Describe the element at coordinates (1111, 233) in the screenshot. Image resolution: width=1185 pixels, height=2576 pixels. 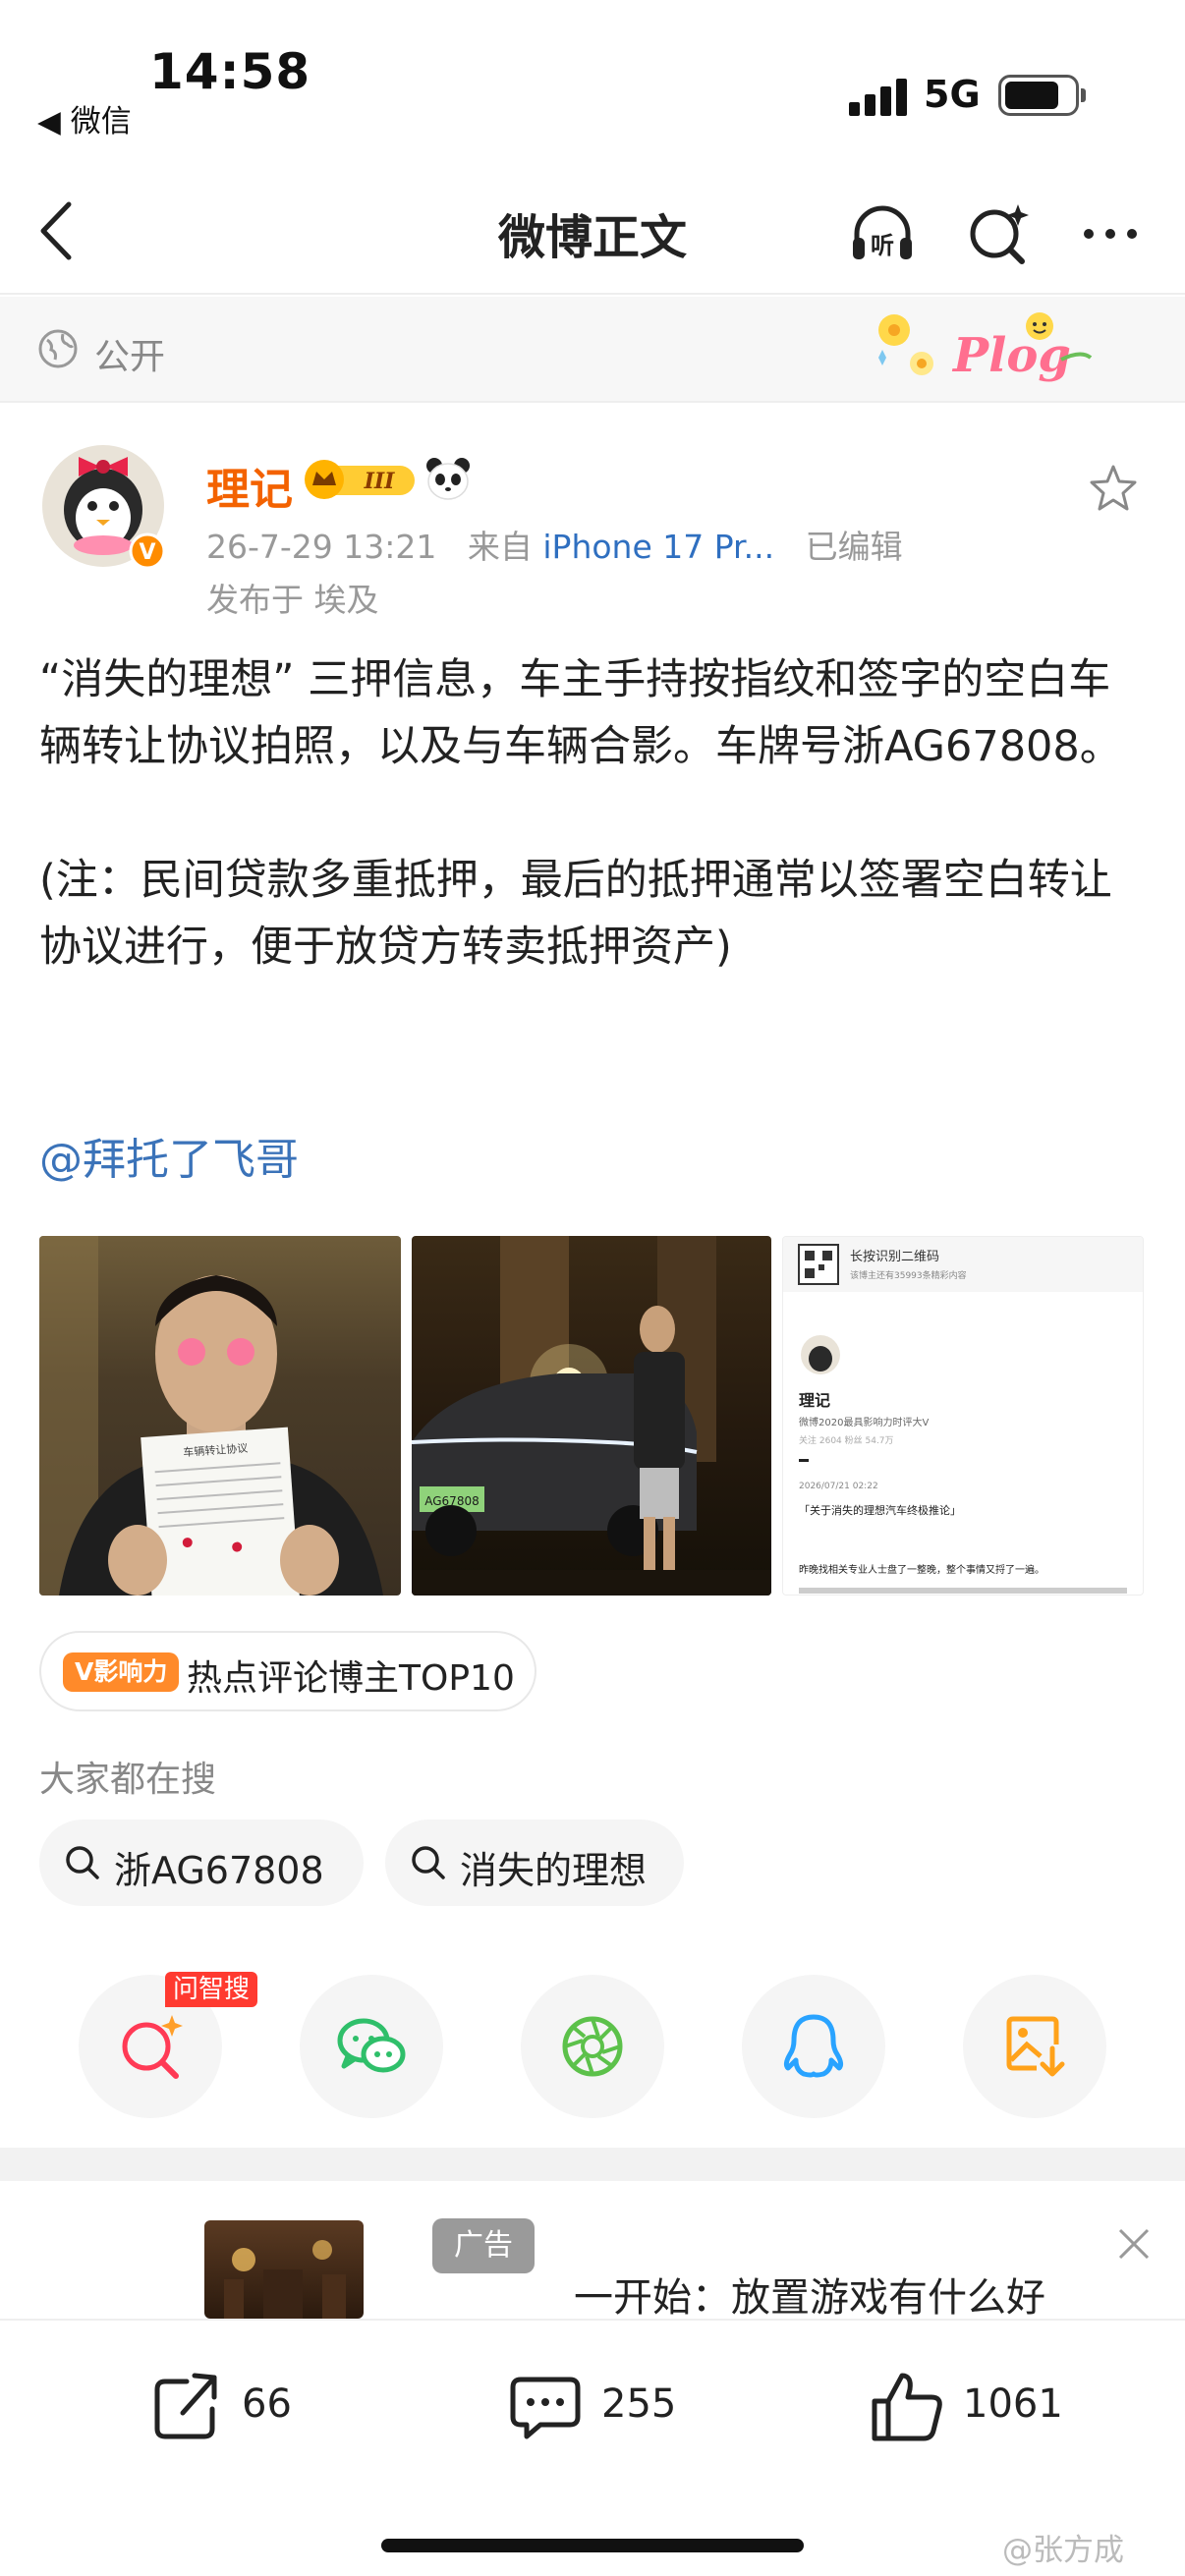
I see `more-dots-icon` at that location.